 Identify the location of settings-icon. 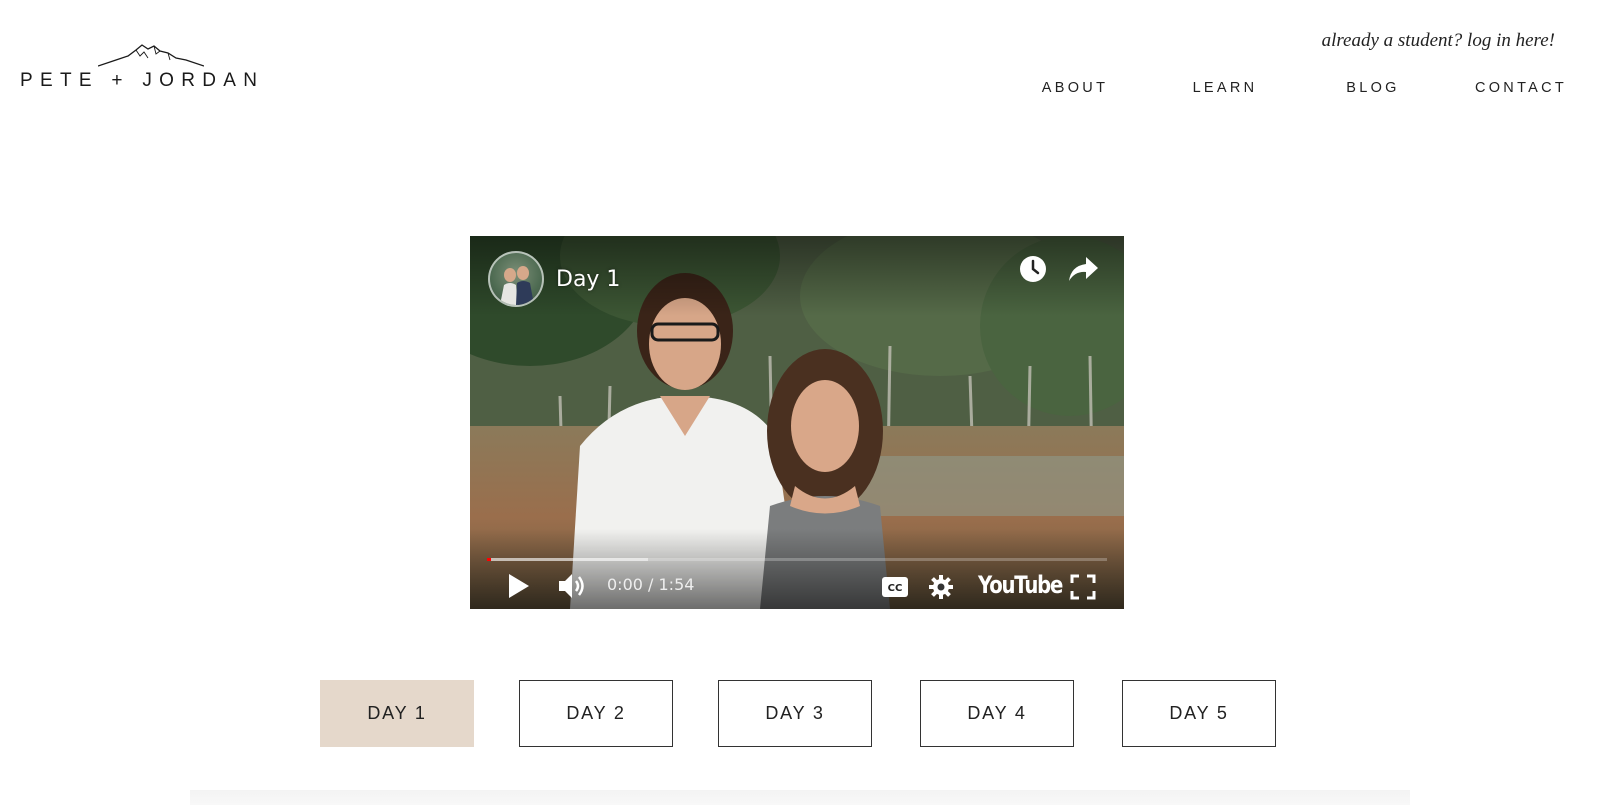
(941, 587).